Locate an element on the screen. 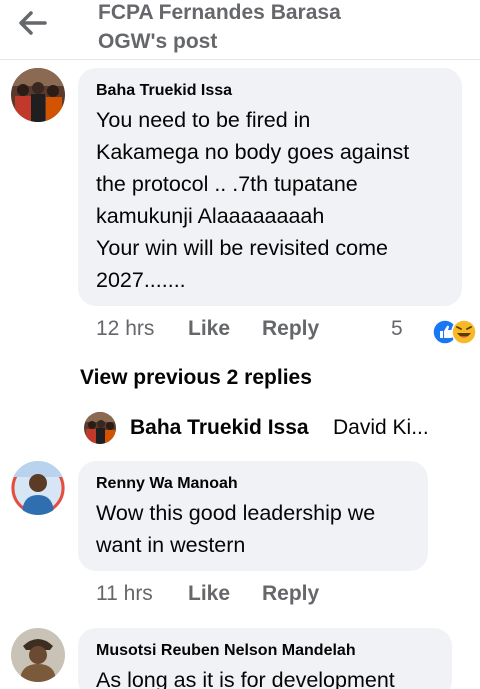 This screenshot has height=689, width=480. back-arrow-icon is located at coordinates (33, 23).